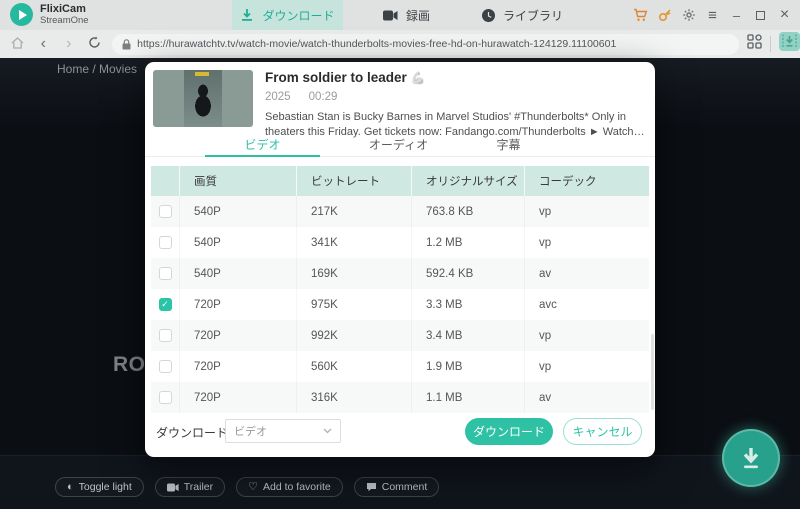 This screenshot has height=509, width=800. What do you see at coordinates (754, 44) in the screenshot?
I see `grid-apps-icon` at bounding box center [754, 44].